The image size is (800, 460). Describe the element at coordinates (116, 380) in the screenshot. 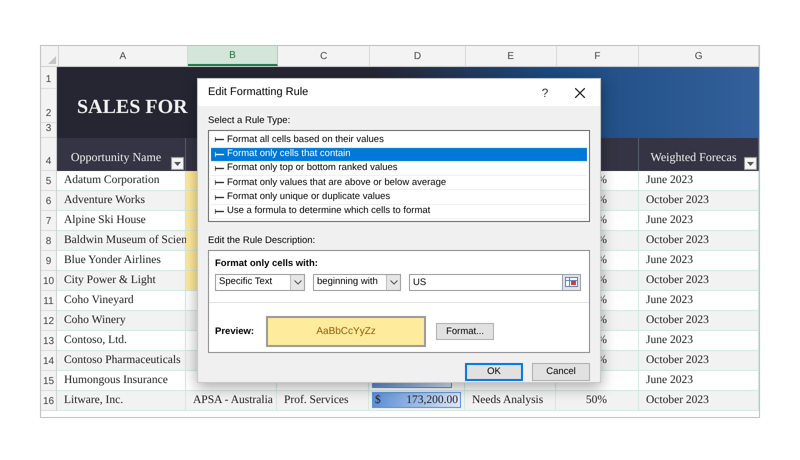

I see `table-cell-text: Humongous Insurance` at that location.